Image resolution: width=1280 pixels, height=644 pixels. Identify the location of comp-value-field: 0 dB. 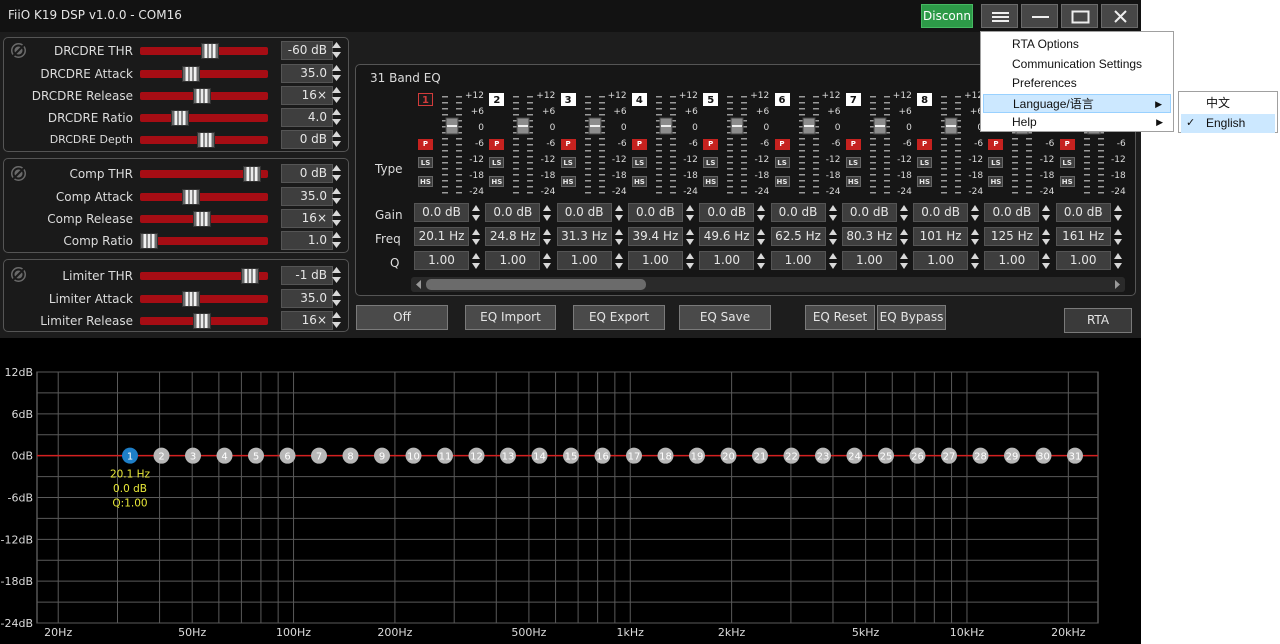
(307, 173).